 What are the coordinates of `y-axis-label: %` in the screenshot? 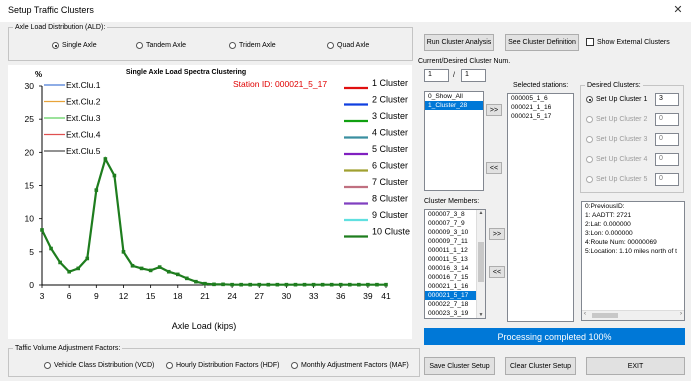 It's located at (38, 74).